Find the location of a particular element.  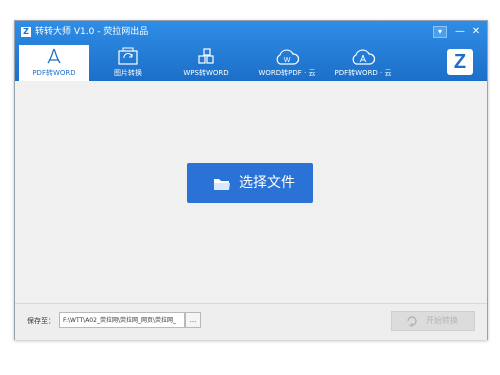

window-title: 转转大师 V1.0 - 荧拉网出品 is located at coordinates (92, 32).